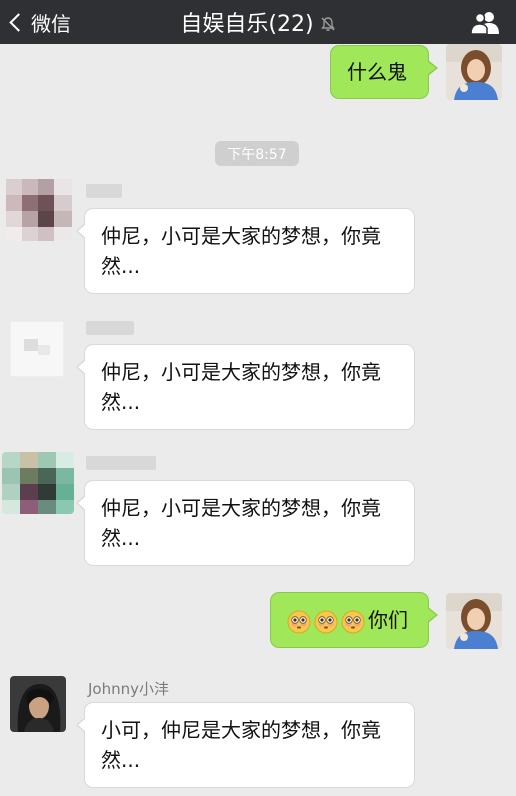 This screenshot has width=516, height=796. What do you see at coordinates (377, 72) in the screenshot?
I see `message-text: 什么鬼` at bounding box center [377, 72].